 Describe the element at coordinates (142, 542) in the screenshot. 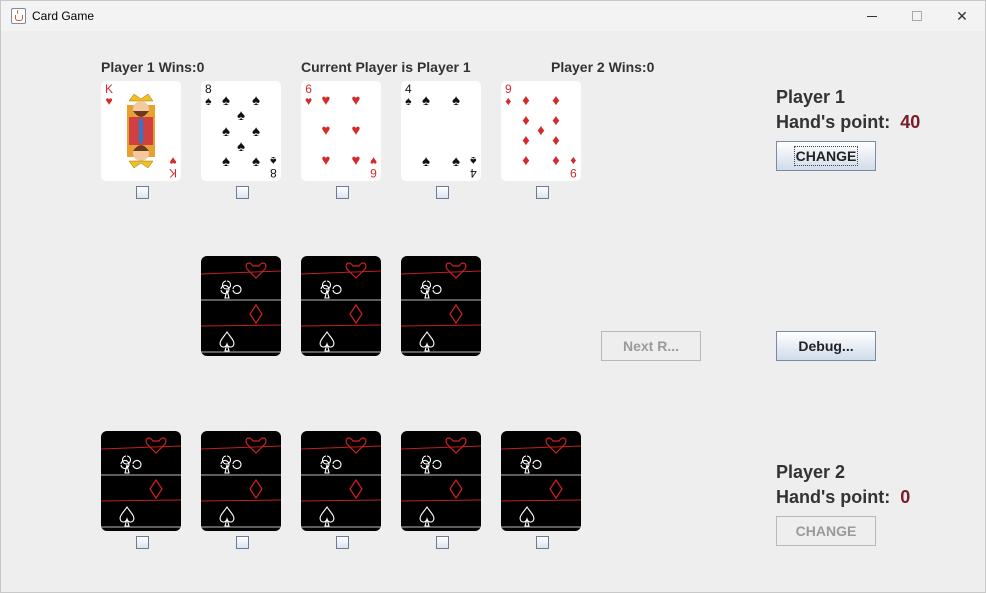

I see `player2-card-1-checkbox` at that location.